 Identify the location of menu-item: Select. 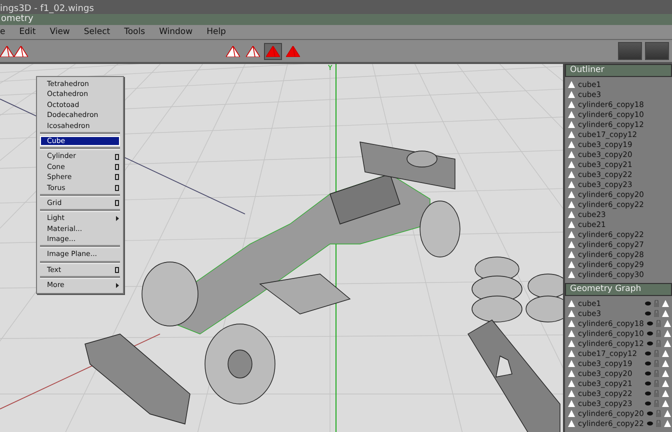
(97, 32).